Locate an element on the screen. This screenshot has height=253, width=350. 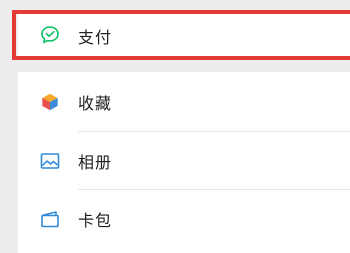
album-label: 相册 is located at coordinates (95, 162).